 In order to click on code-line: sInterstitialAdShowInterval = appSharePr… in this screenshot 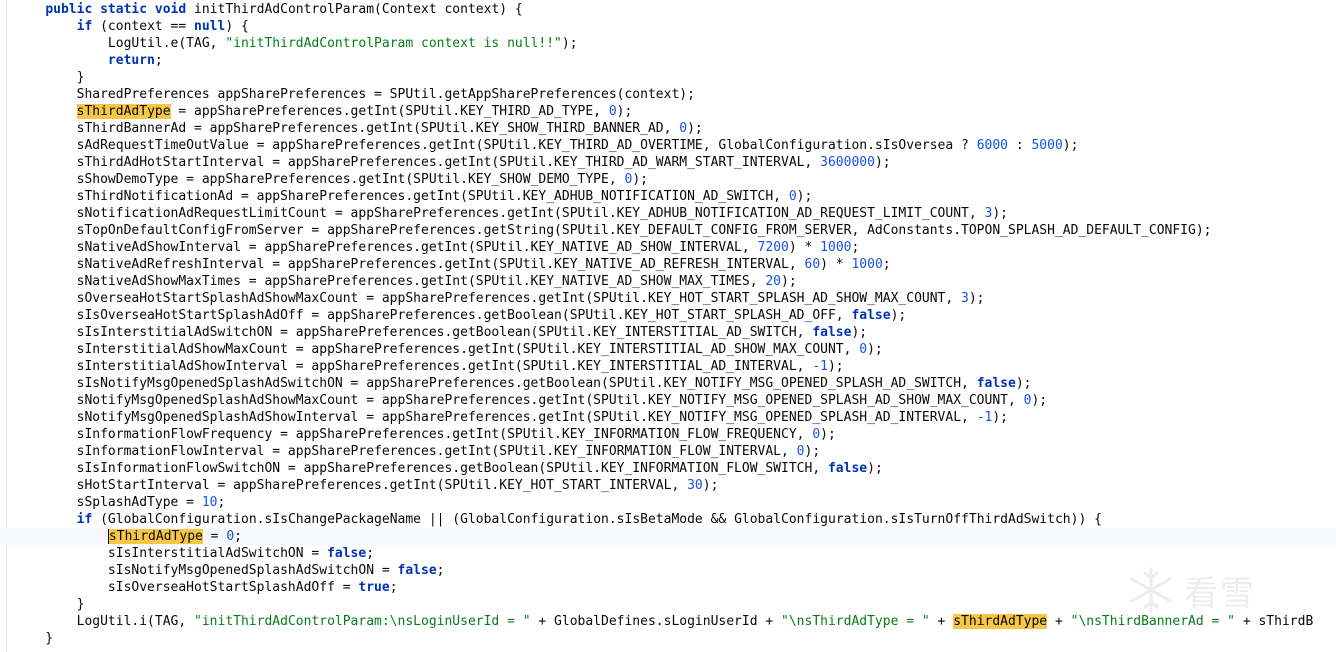, I will do `click(668, 366)`.